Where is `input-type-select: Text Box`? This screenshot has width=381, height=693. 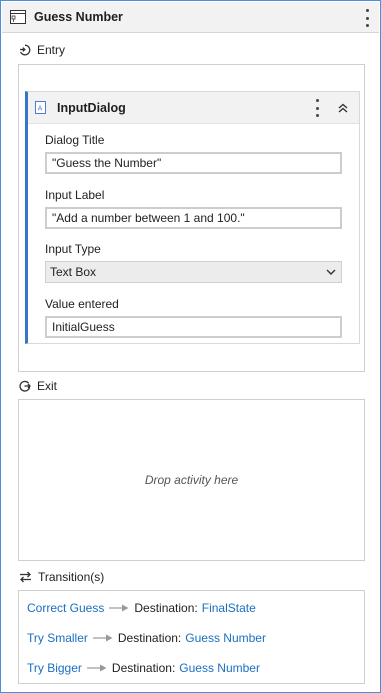 input-type-select: Text Box is located at coordinates (193, 272).